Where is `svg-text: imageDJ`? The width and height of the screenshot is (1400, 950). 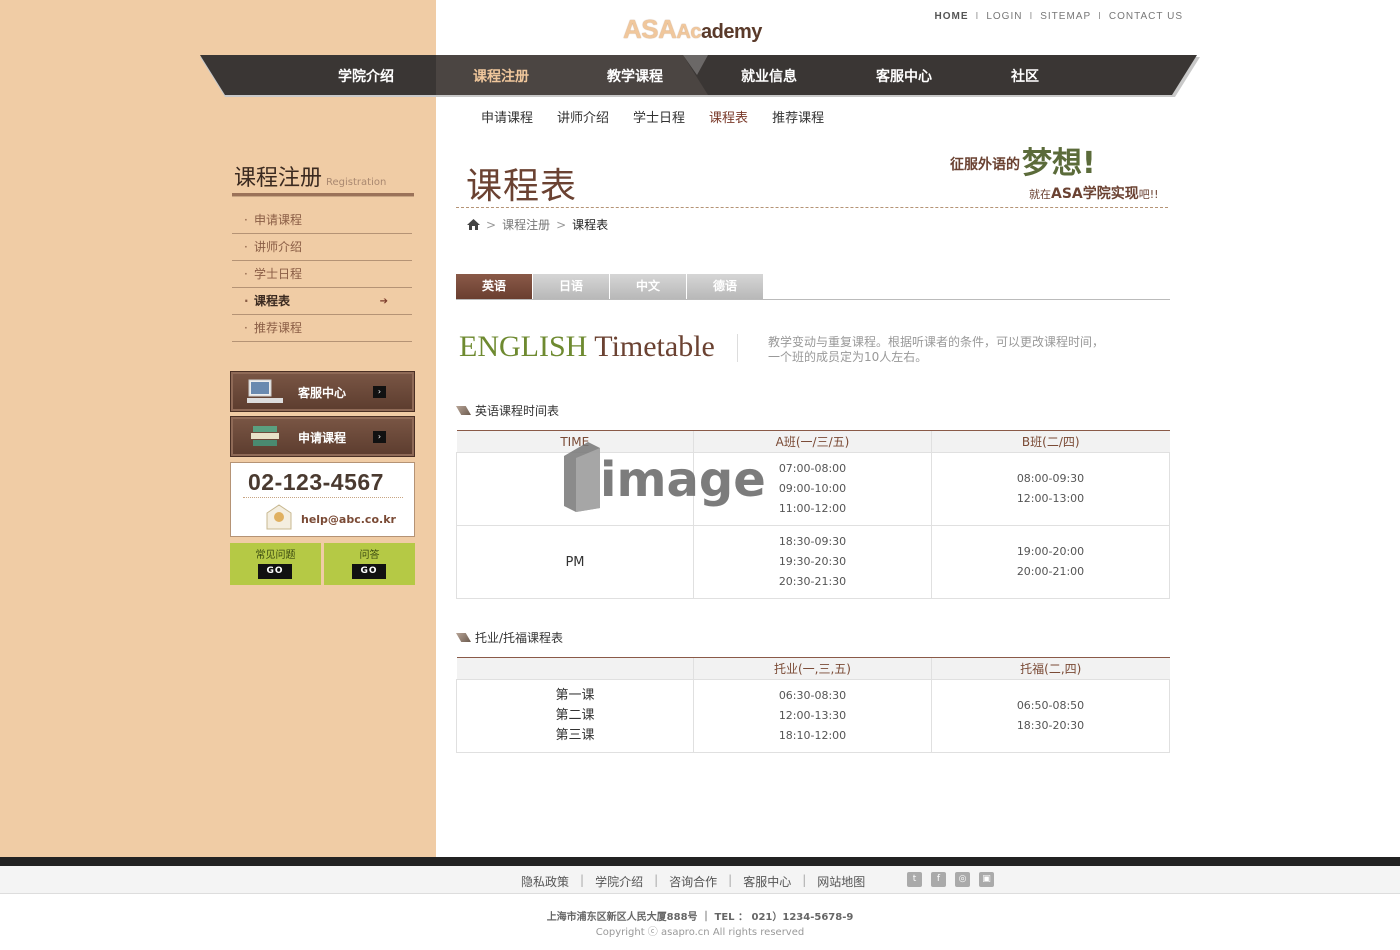
svg-text: imageDJ is located at coordinates (685, 480).